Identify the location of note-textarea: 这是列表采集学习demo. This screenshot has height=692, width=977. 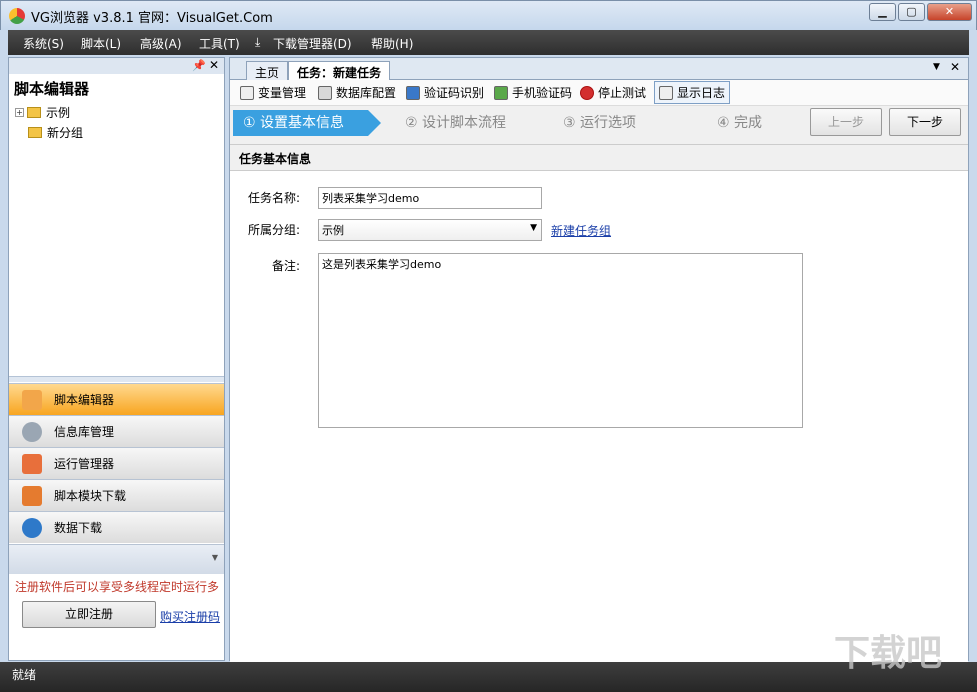
(560, 340).